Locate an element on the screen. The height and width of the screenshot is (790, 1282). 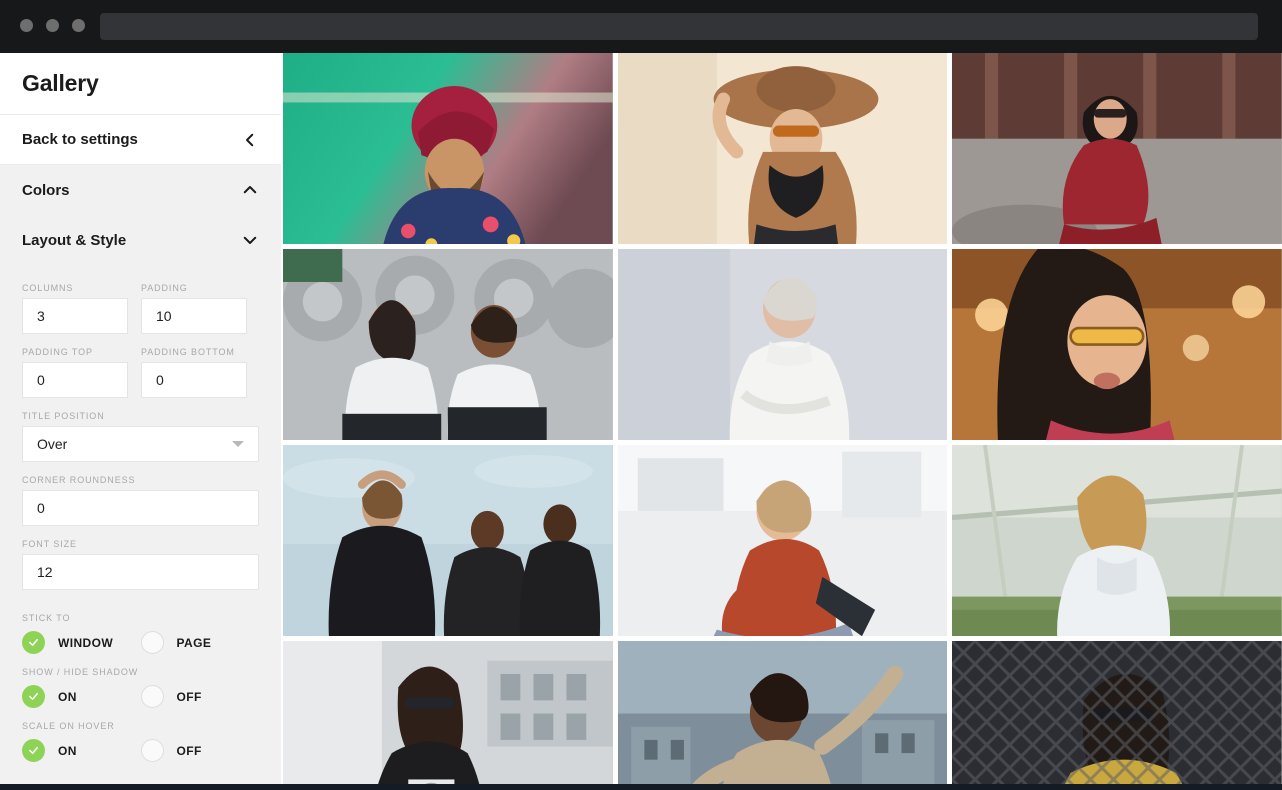
padding-top-input: 0 is located at coordinates (75, 380).